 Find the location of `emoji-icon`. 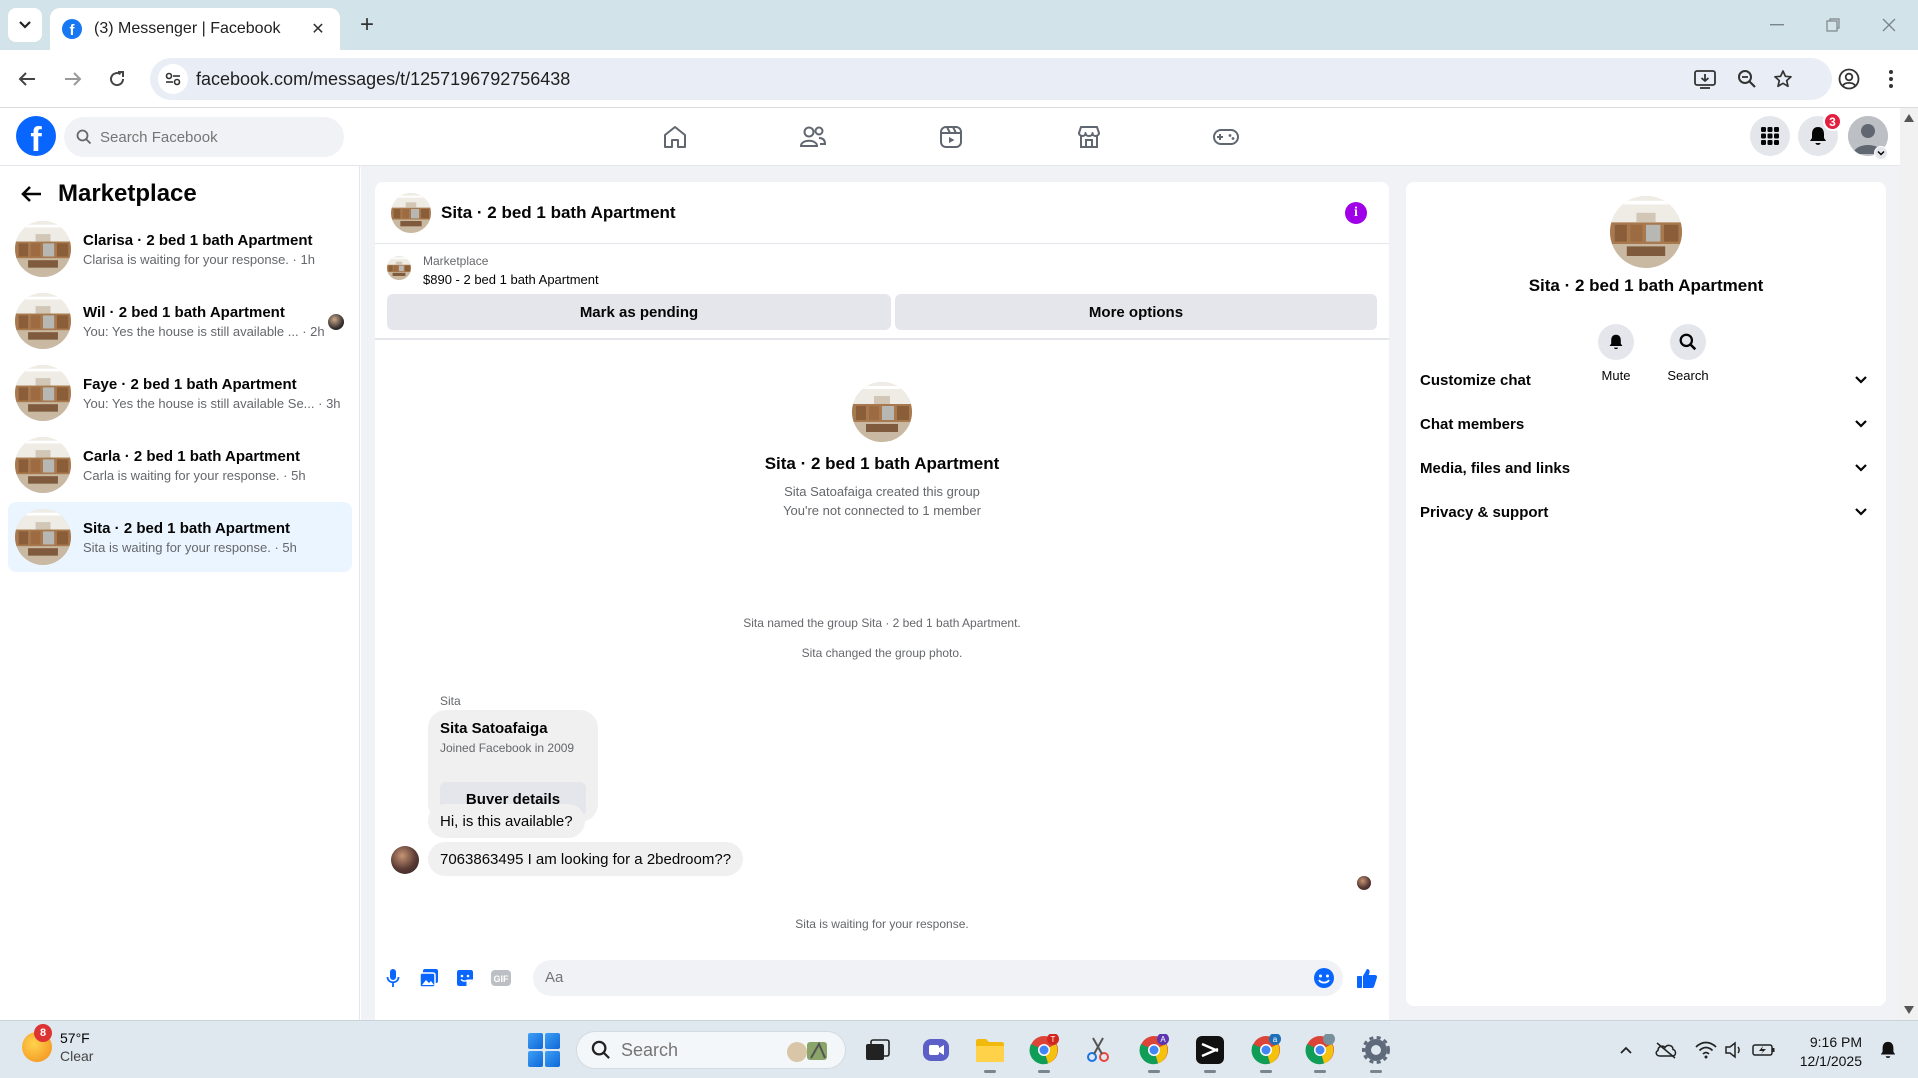

emoji-icon is located at coordinates (1324, 978).